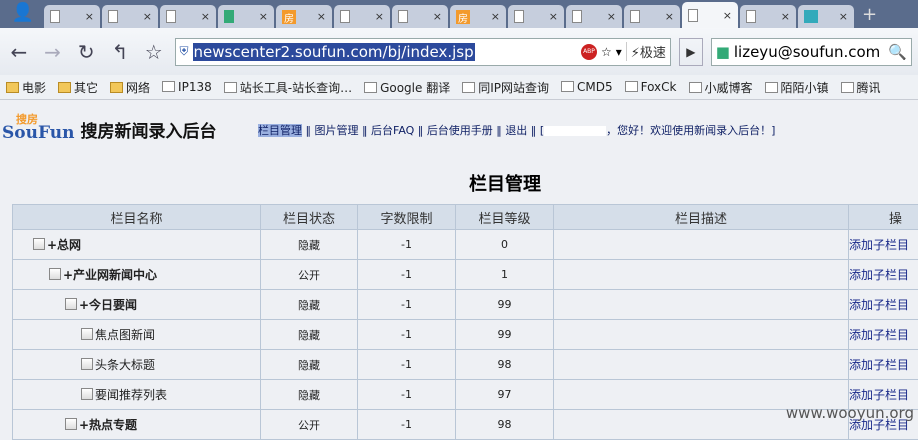 The width and height of the screenshot is (918, 440). Describe the element at coordinates (606, 52) in the screenshot. I see `bookmark-star-icon: ☆` at that location.